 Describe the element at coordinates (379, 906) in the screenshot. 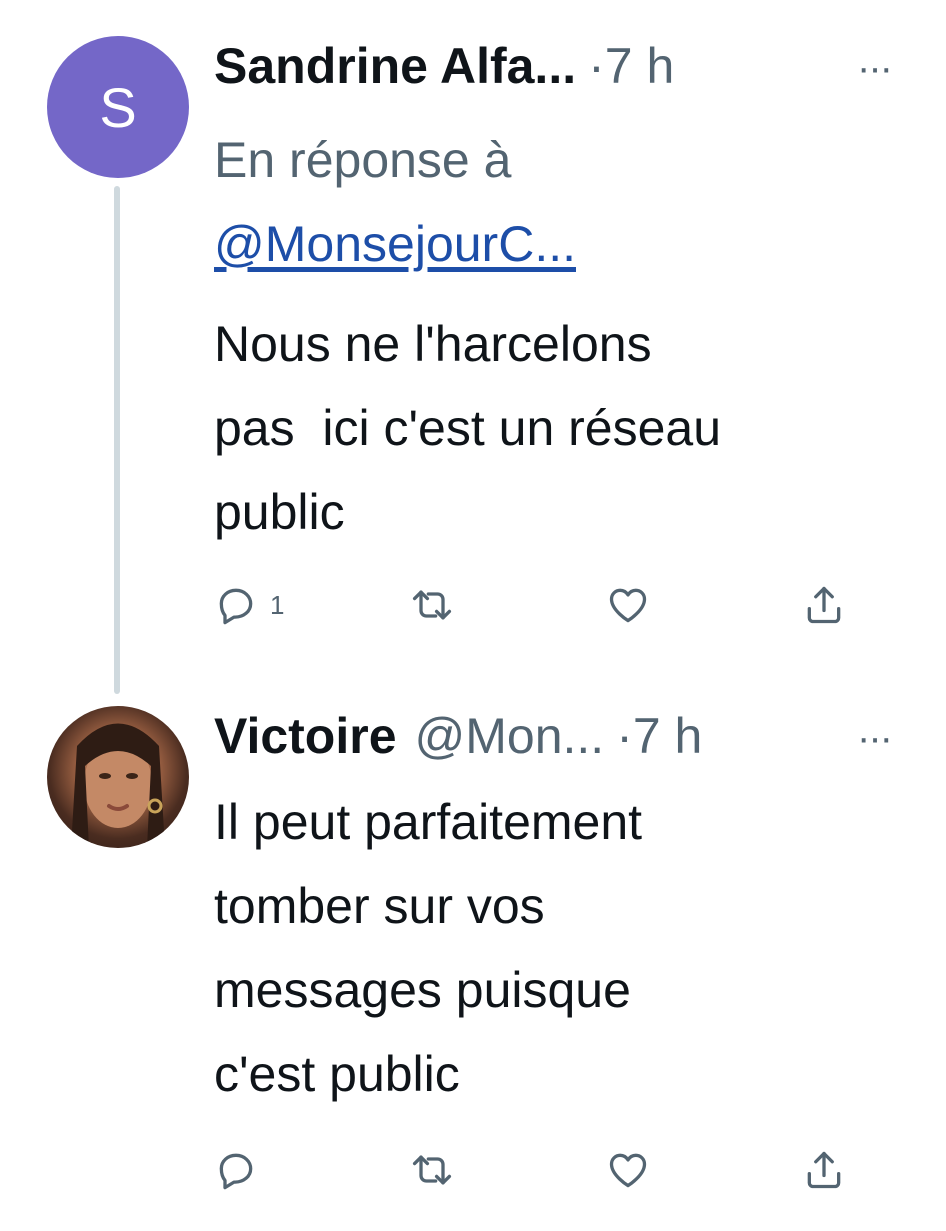

I see `tweet-text-line: tomber sur vos` at that location.